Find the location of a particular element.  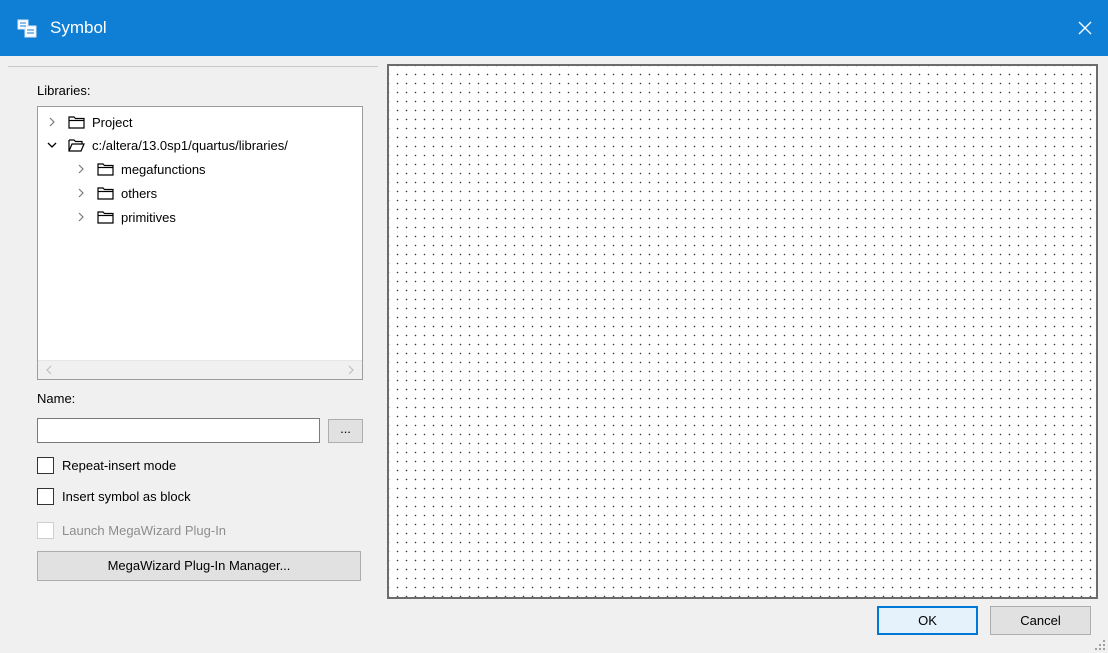

tree-item-primitives: primitives is located at coordinates (125, 217).